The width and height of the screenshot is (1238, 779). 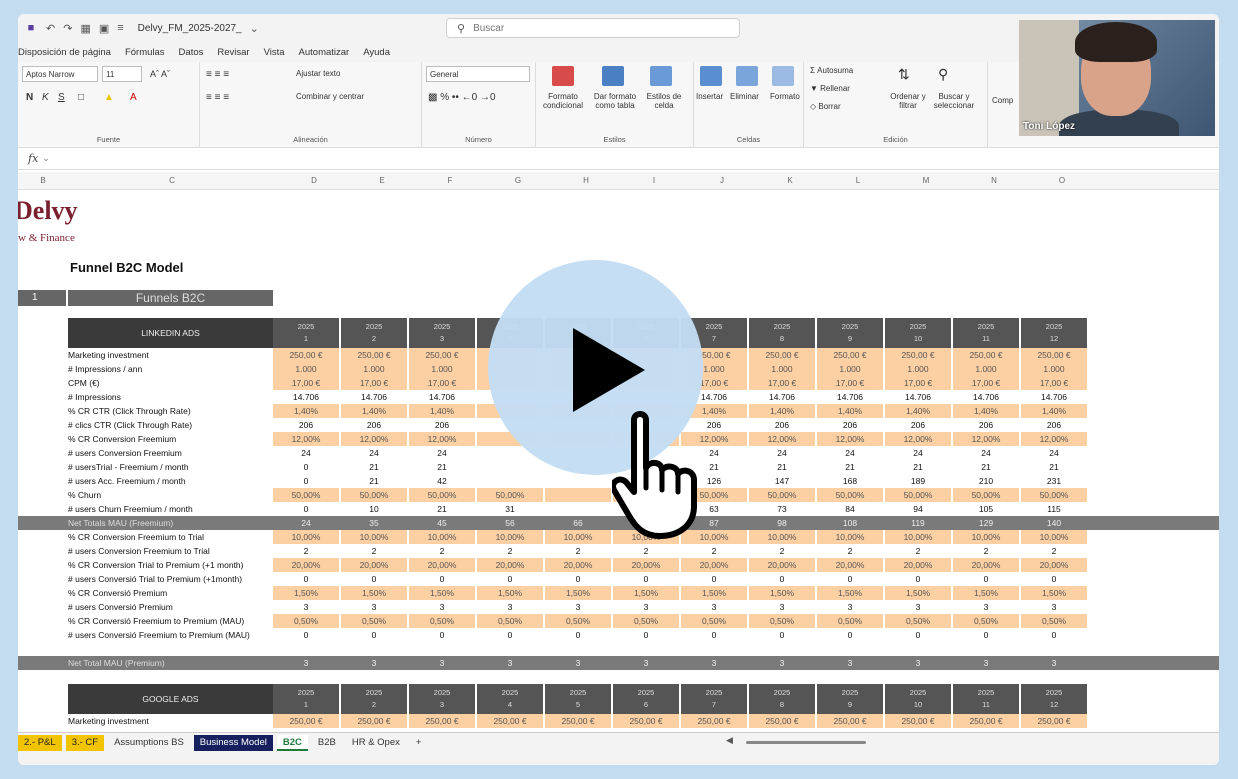 What do you see at coordinates (50, 28) in the screenshot?
I see `undo-icon: ↶` at bounding box center [50, 28].